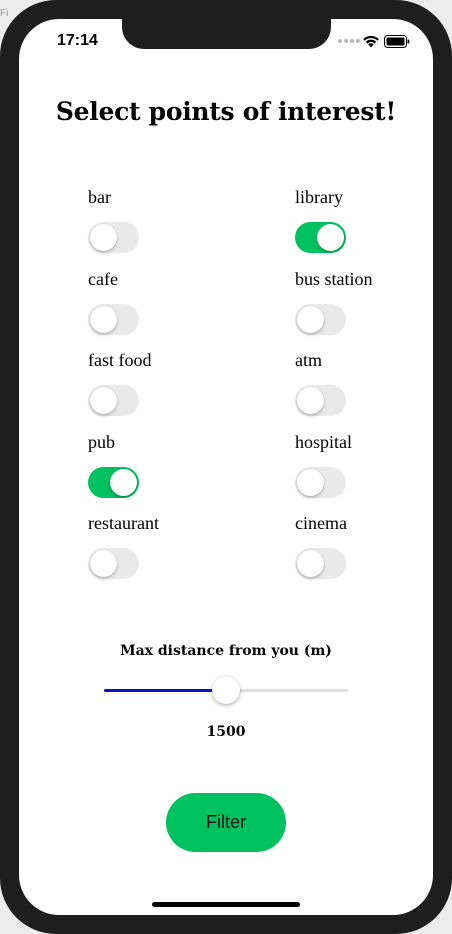 This screenshot has width=452, height=934. Describe the element at coordinates (226, 732) in the screenshot. I see `distance-value: 1500` at that location.